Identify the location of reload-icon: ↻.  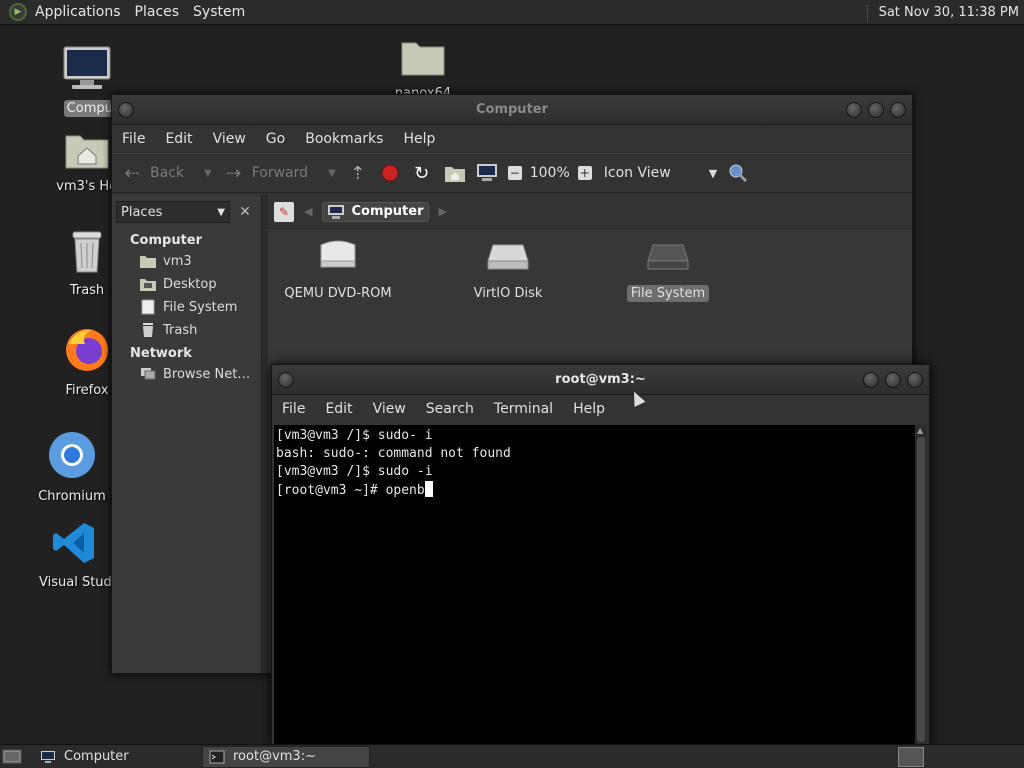
(422, 173).